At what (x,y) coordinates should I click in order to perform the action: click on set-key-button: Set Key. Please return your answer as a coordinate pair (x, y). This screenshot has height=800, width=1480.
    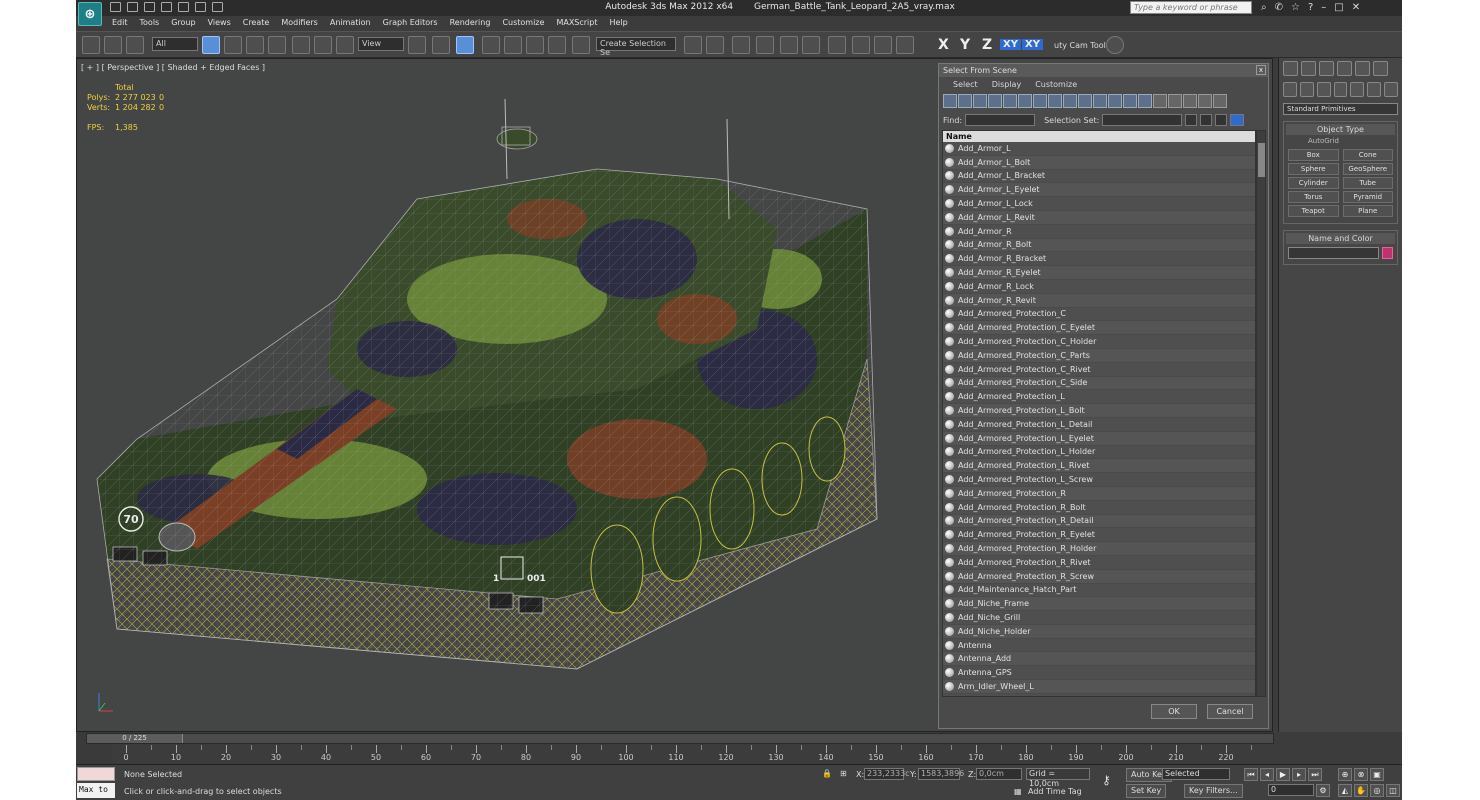
    Looking at the image, I should click on (1146, 791).